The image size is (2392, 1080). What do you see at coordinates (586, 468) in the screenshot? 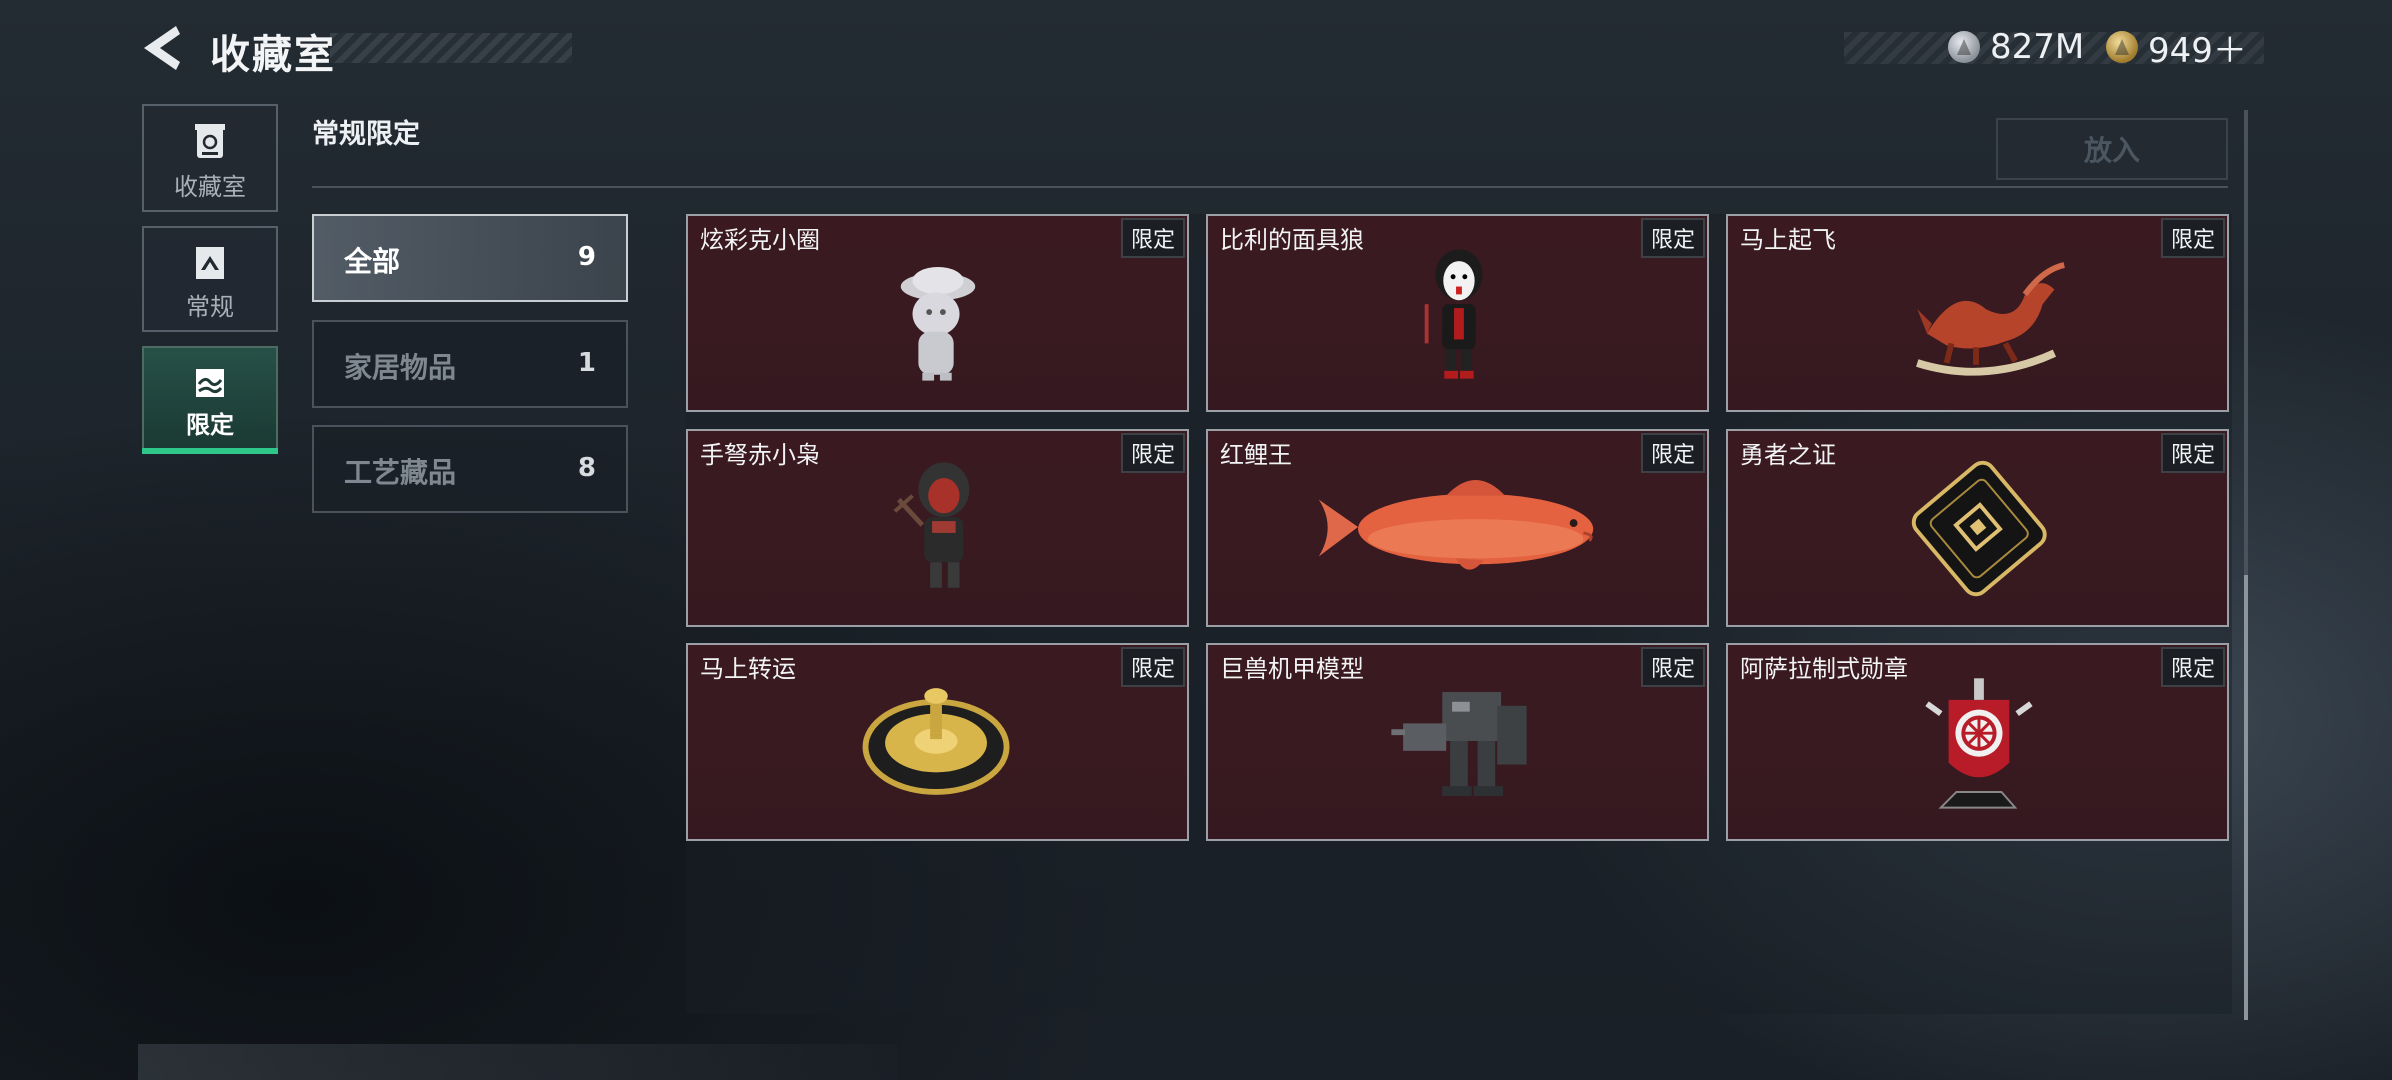
I see `category-count: 8` at bounding box center [586, 468].